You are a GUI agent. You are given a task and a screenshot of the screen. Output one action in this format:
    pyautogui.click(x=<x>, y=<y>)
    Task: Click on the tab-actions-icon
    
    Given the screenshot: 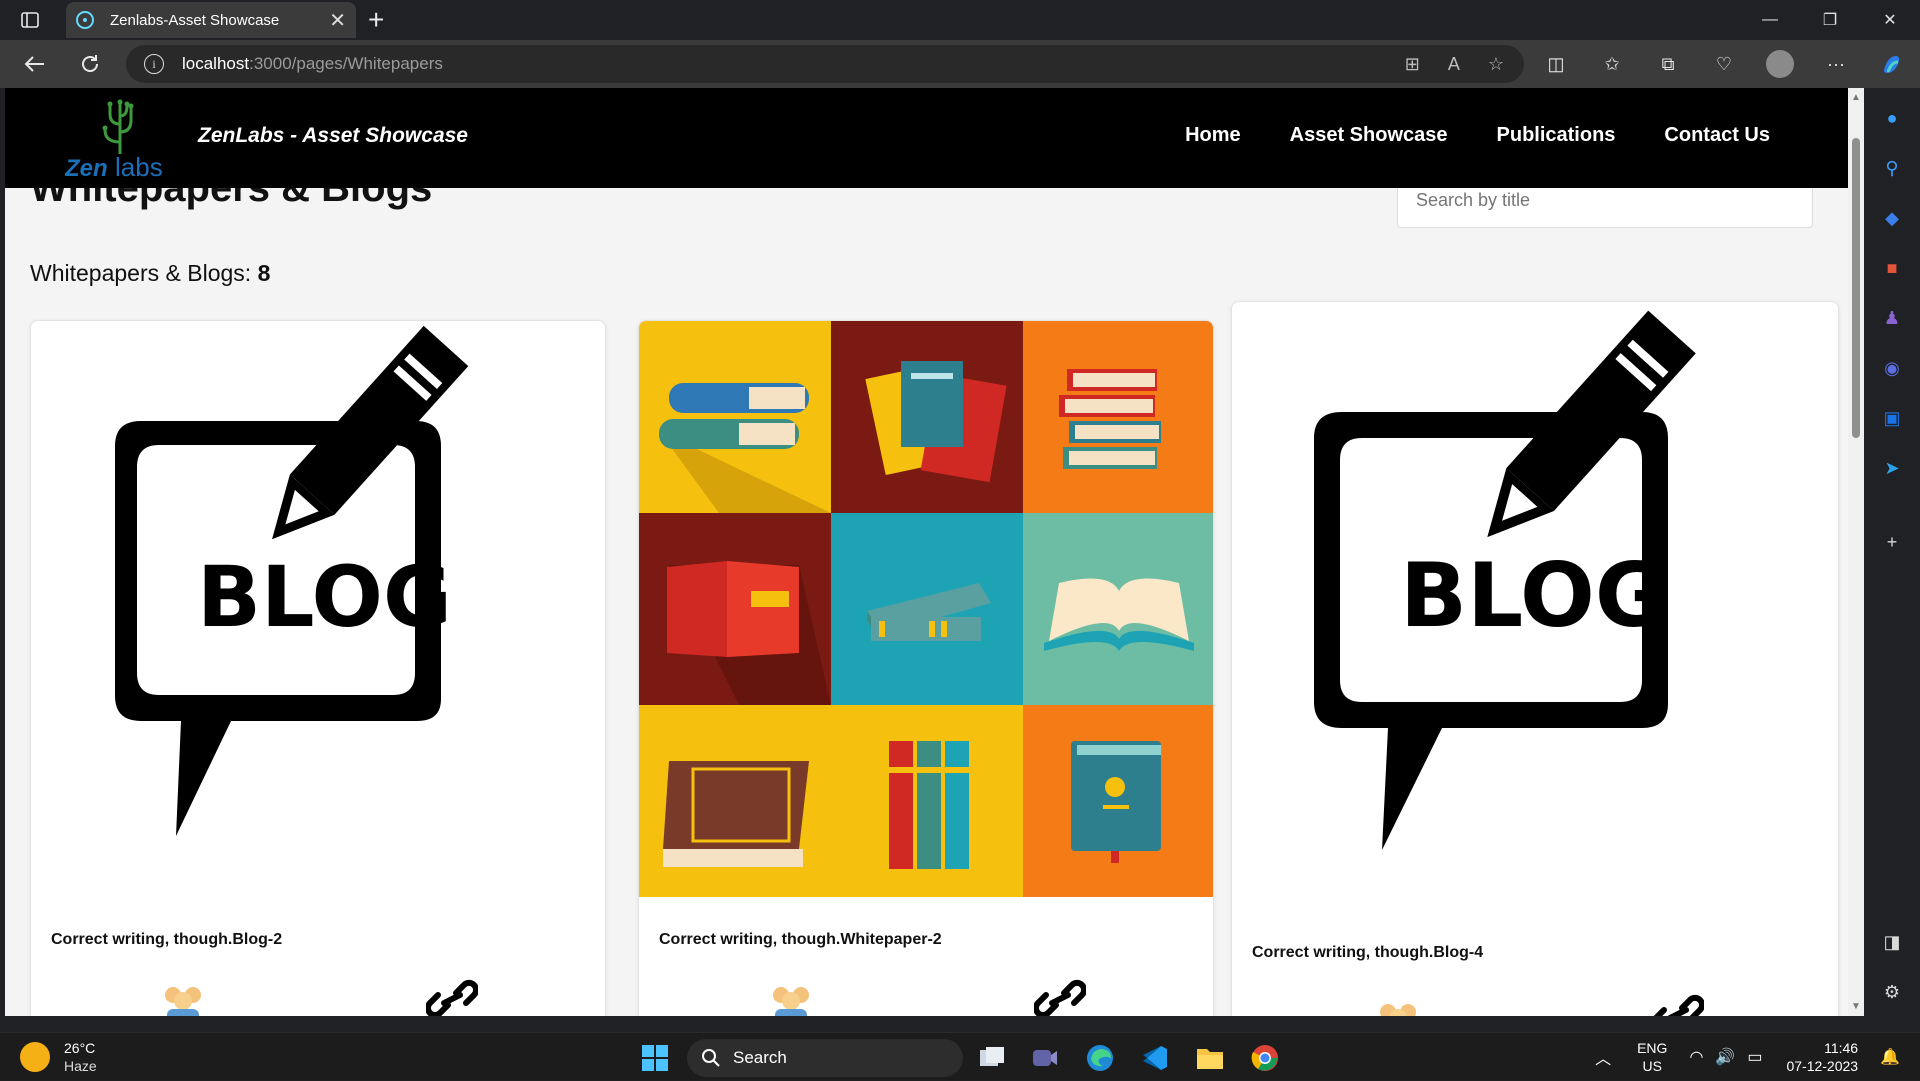 What is the action you would take?
    pyautogui.click(x=30, y=20)
    